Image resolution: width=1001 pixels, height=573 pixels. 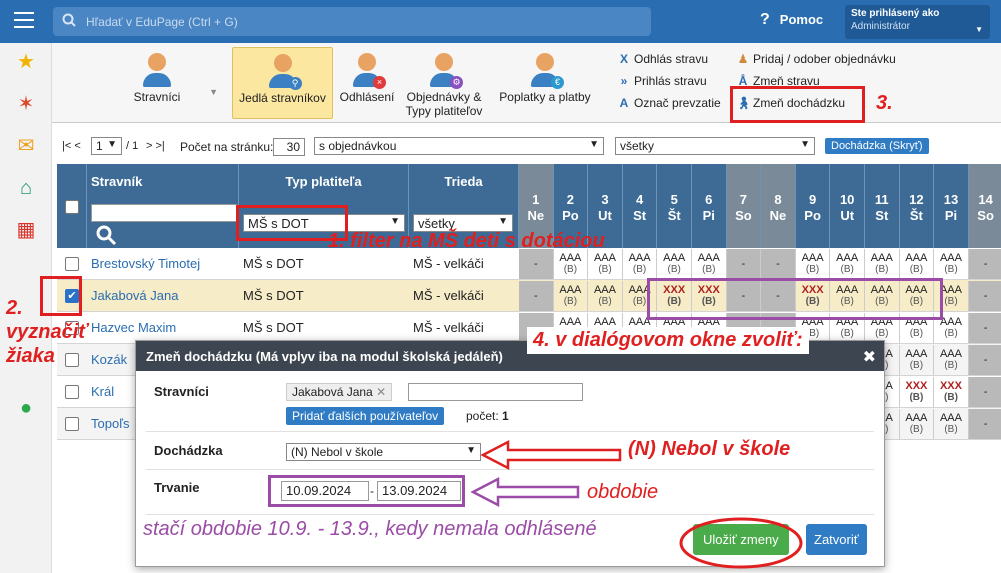 What do you see at coordinates (30, 356) in the screenshot?
I see `annotation-step2-line2: žiaka` at bounding box center [30, 356].